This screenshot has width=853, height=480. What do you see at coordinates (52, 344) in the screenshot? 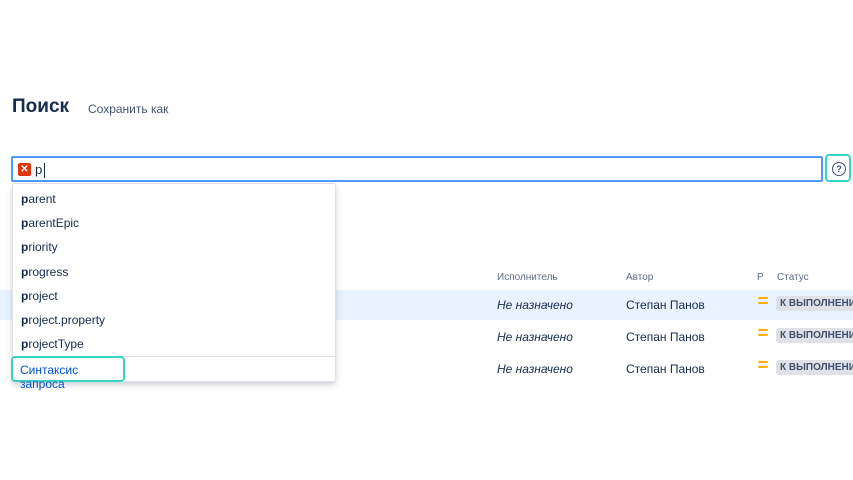
I see `suggestion-item-projecttype: projectType` at bounding box center [52, 344].